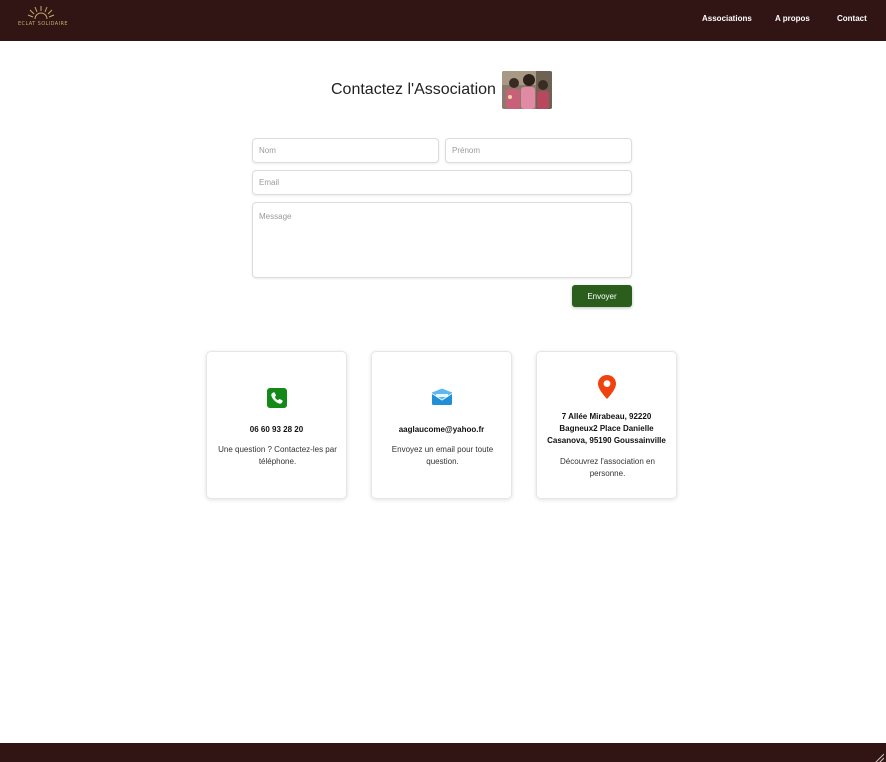 Image resolution: width=886 pixels, height=762 pixels. Describe the element at coordinates (538, 150) in the screenshot. I see `prenom-input` at that location.